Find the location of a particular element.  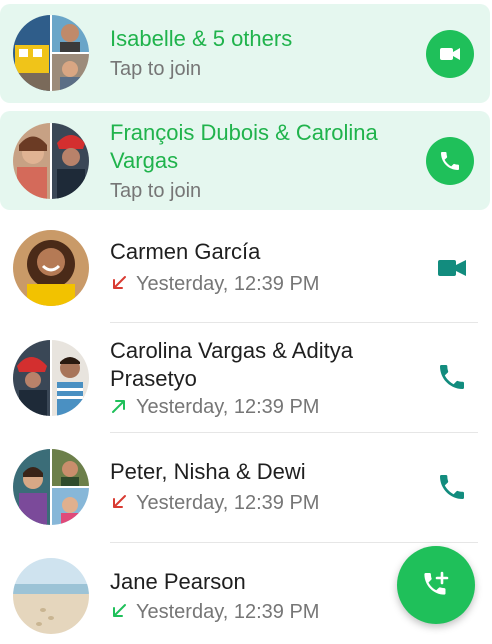

incoming-call-arrow-icon is located at coordinates (119, 611).